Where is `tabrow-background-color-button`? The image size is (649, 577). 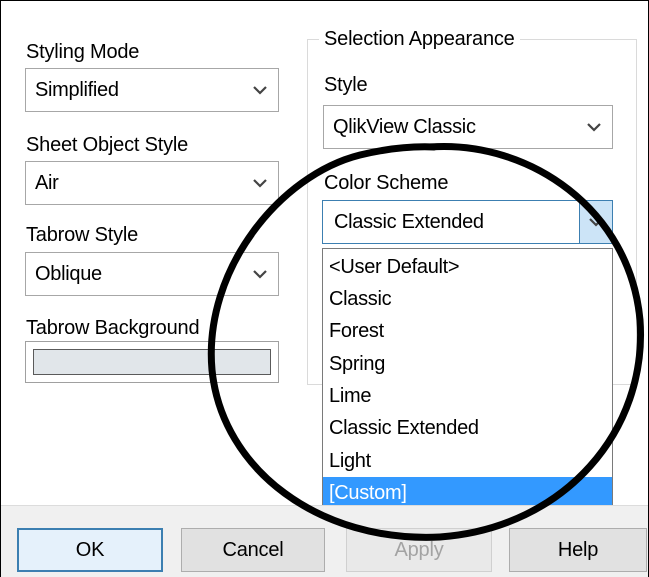 tabrow-background-color-button is located at coordinates (152, 362).